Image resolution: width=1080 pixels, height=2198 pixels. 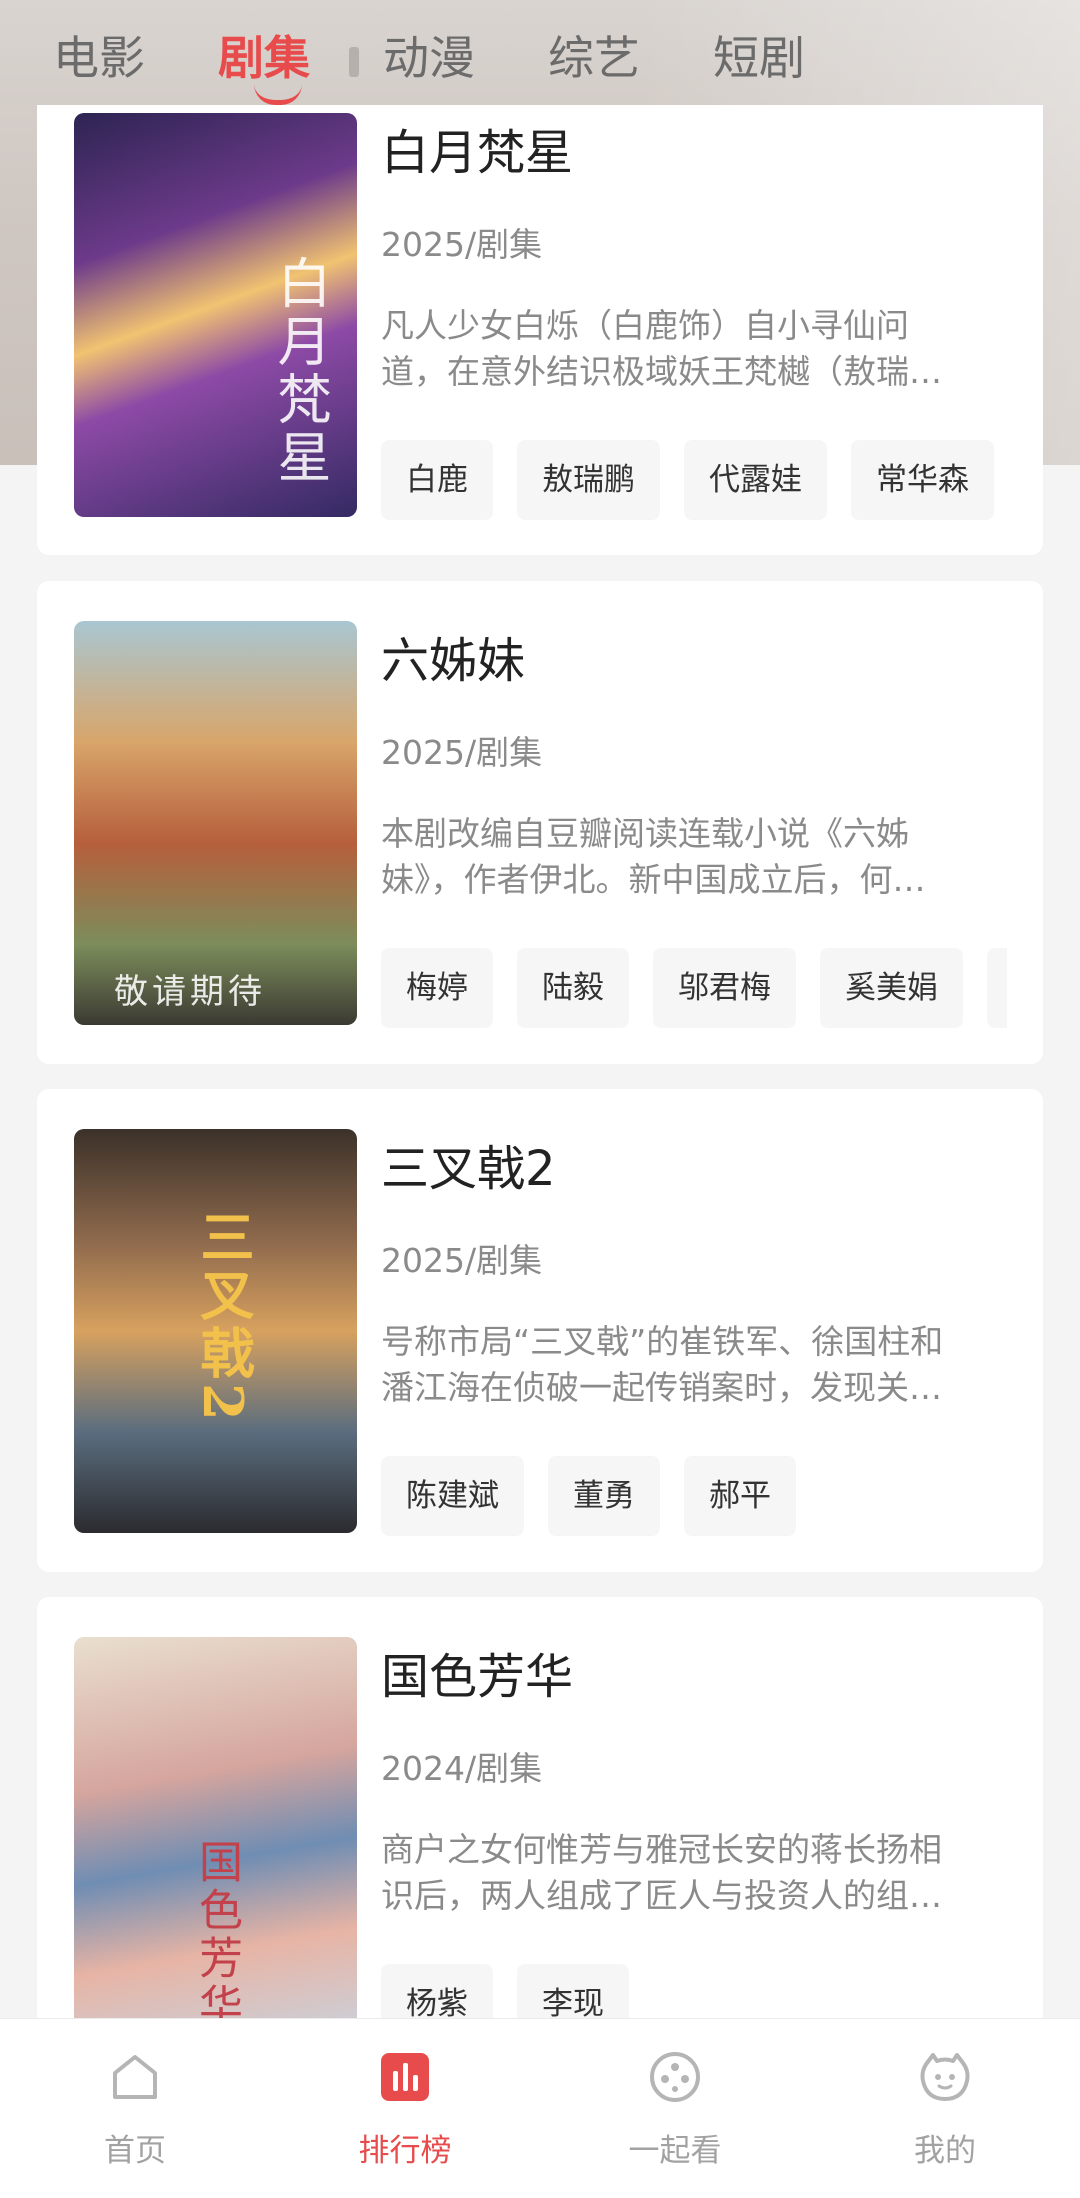 I want to click on cast-chip: 奚美娟, so click(x=891, y=988).